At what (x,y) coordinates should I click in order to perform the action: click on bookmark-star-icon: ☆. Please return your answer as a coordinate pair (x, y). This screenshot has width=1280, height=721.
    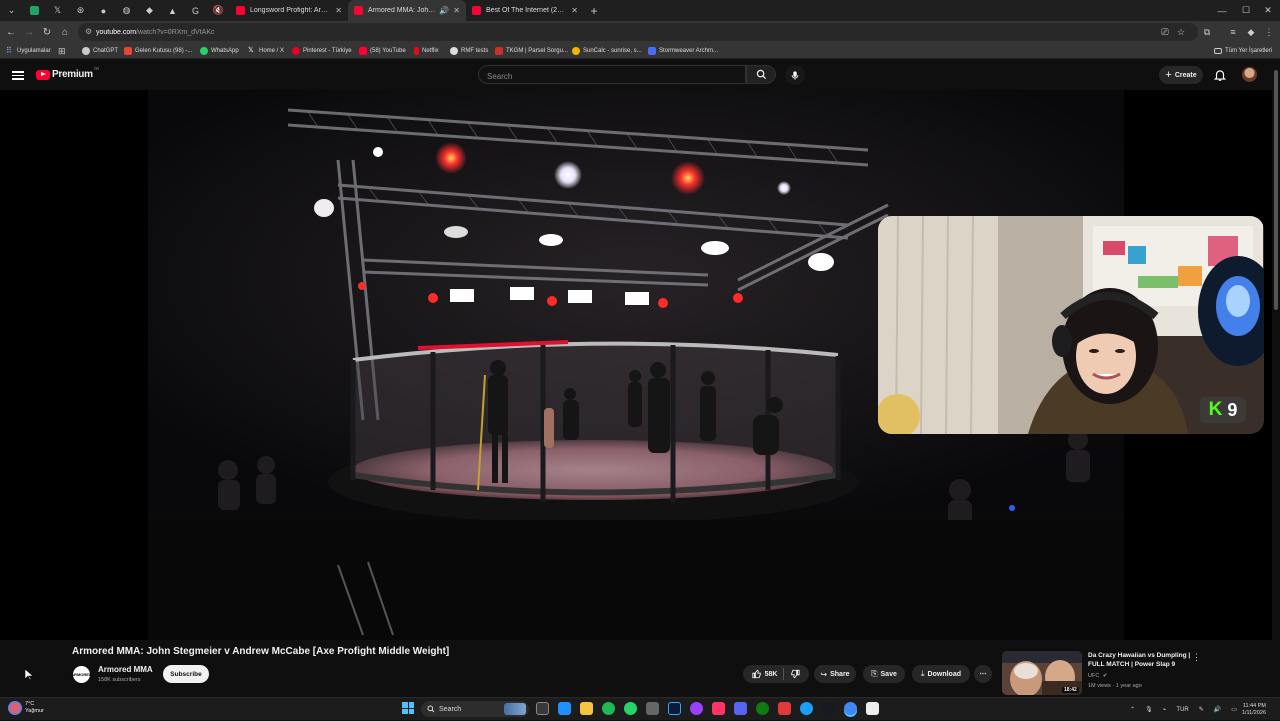
    Looking at the image, I should click on (1181, 32).